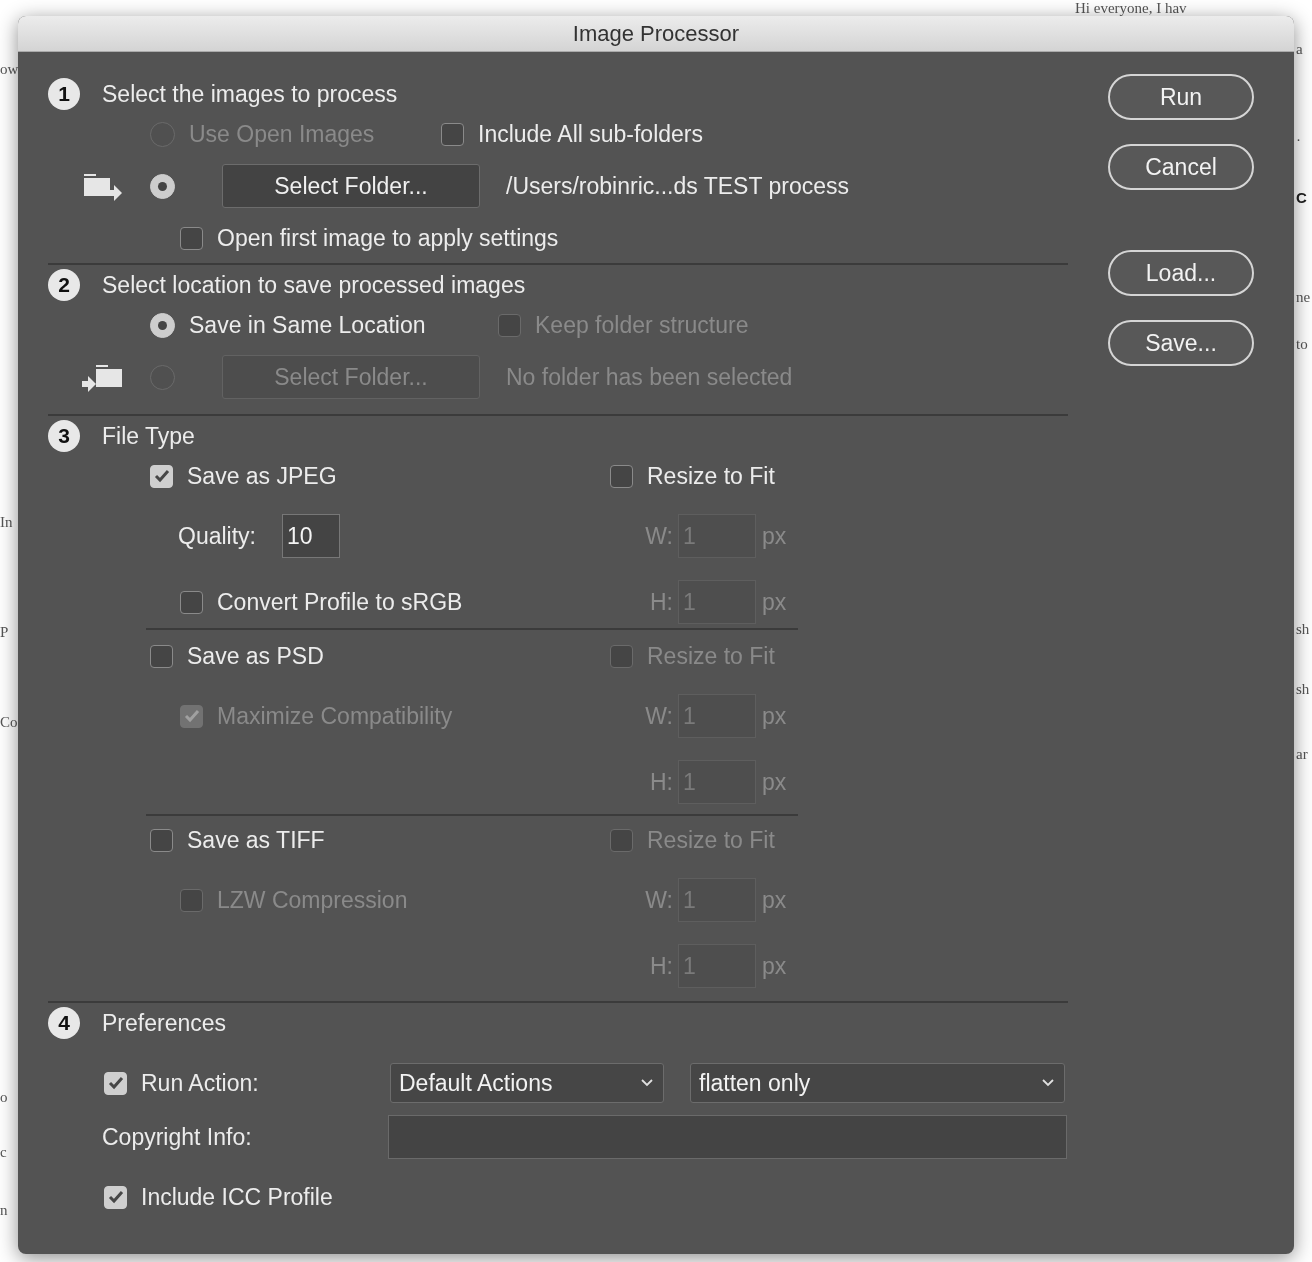 Image resolution: width=1312 pixels, height=1262 pixels. I want to click on section-title: Select the images to process, so click(250, 94).